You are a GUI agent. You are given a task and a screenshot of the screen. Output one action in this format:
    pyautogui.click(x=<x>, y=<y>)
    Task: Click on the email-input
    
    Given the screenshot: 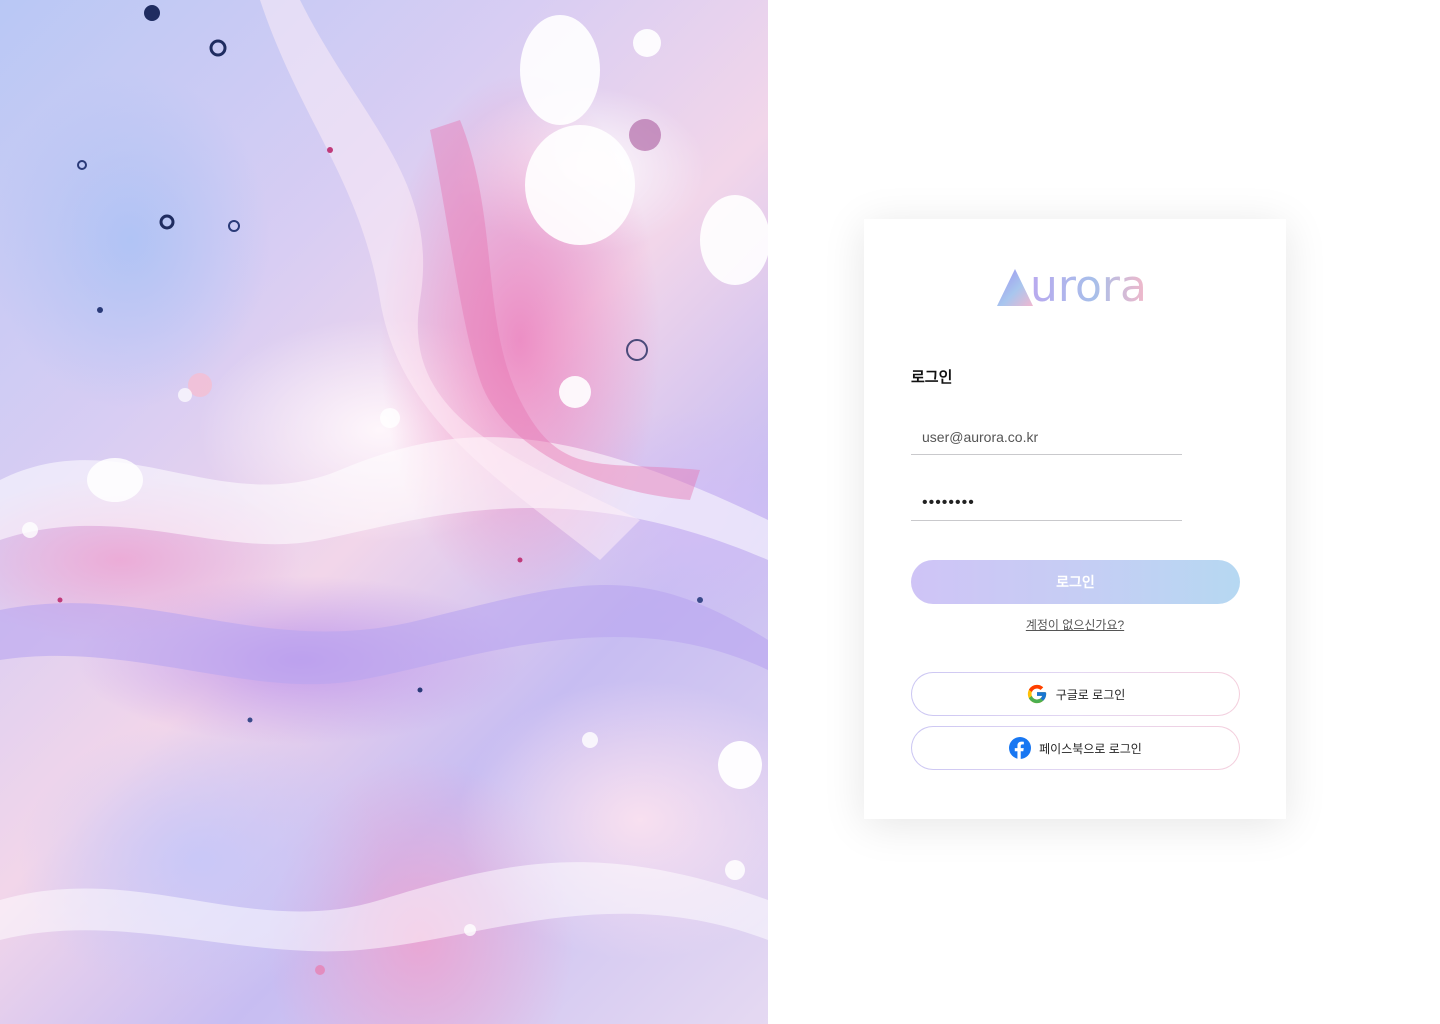 What is the action you would take?
    pyautogui.click(x=1046, y=437)
    